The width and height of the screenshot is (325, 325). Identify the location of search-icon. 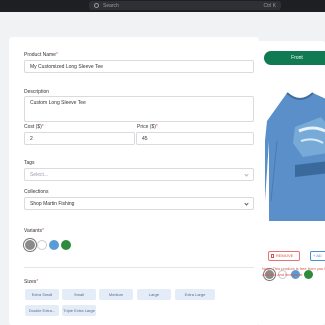
(96, 5).